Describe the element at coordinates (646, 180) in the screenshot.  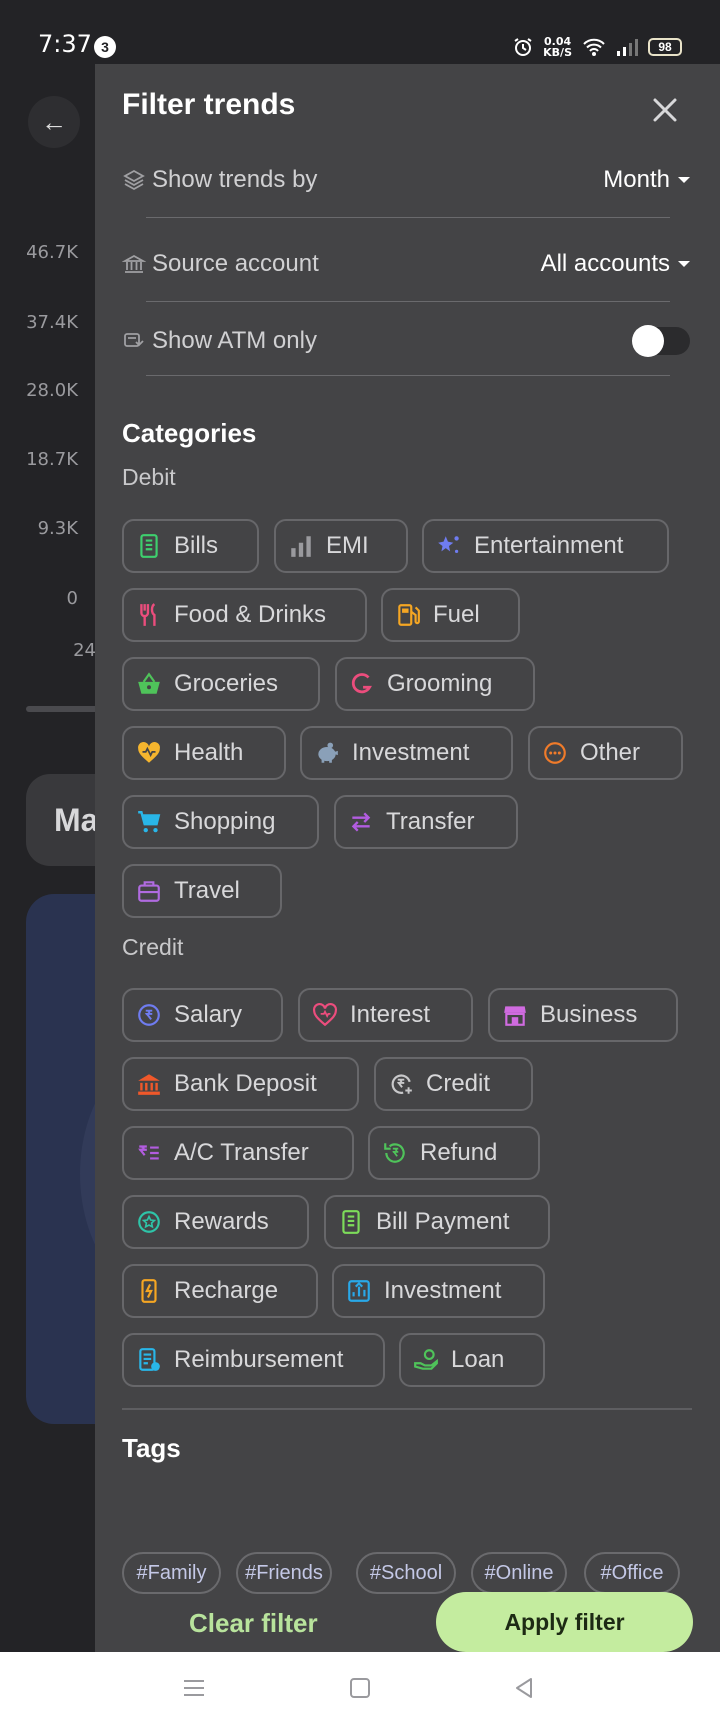
I see `show-trends-by-dropdown: Month` at that location.